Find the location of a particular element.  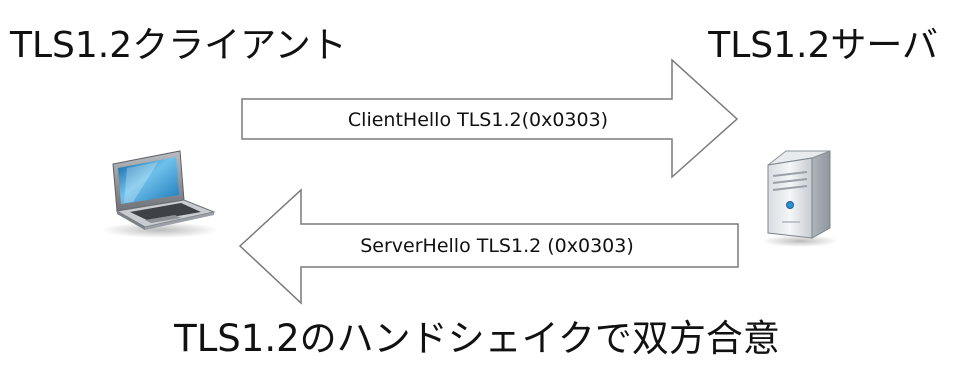

server-hello-label: ServerHello TLS1.2 (0x0303) is located at coordinates (497, 246).